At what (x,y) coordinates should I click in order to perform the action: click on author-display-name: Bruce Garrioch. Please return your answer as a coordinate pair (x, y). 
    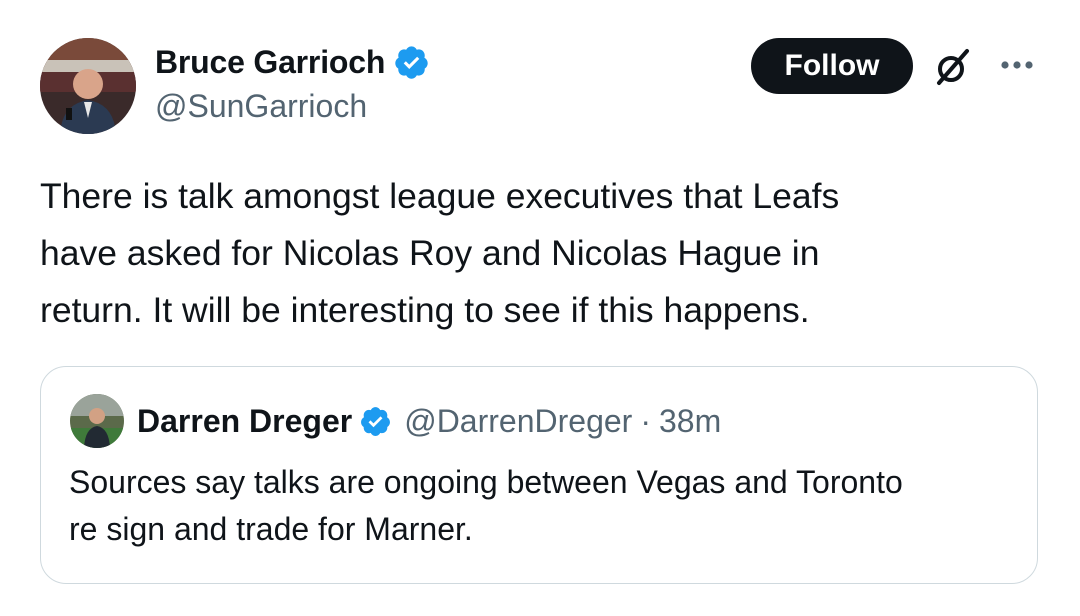
    Looking at the image, I should click on (270, 62).